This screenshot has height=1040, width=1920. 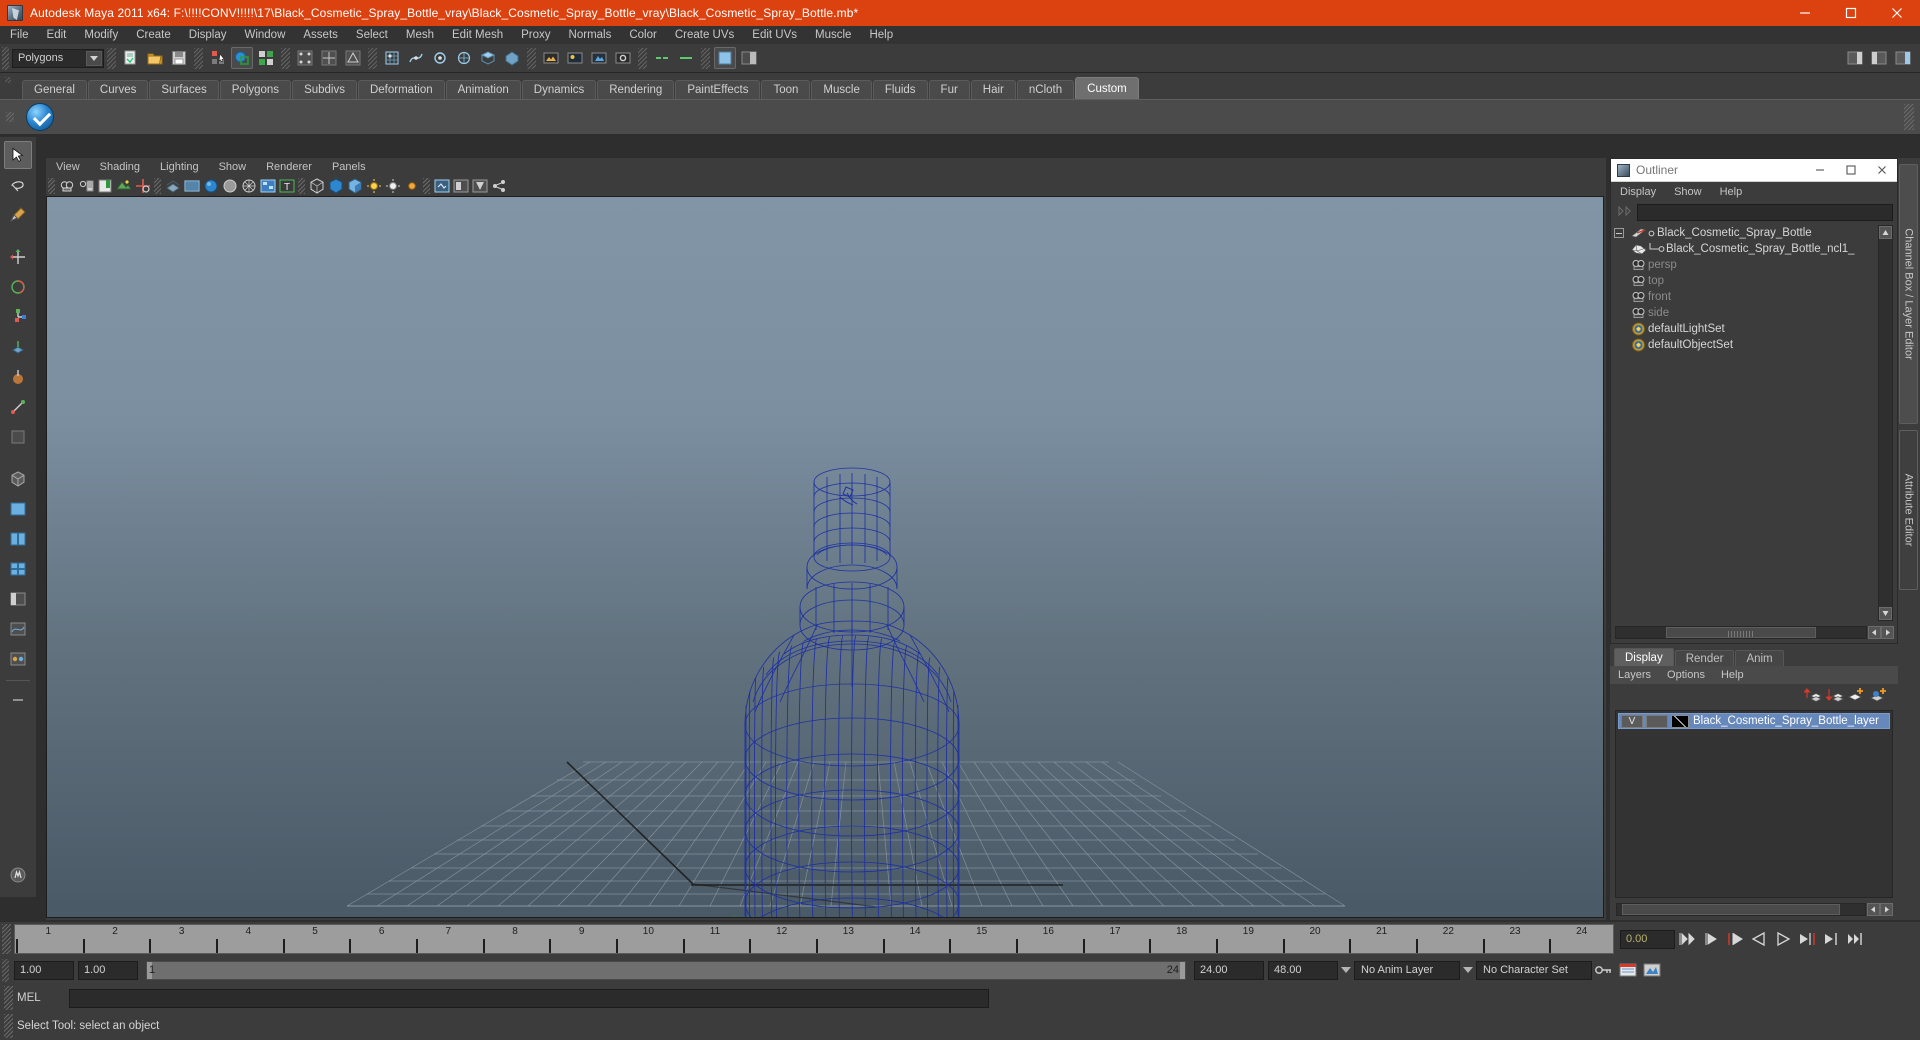 What do you see at coordinates (1744, 345) in the screenshot?
I see `outliner-item-defaultobjectset: defaultObjectSet` at bounding box center [1744, 345].